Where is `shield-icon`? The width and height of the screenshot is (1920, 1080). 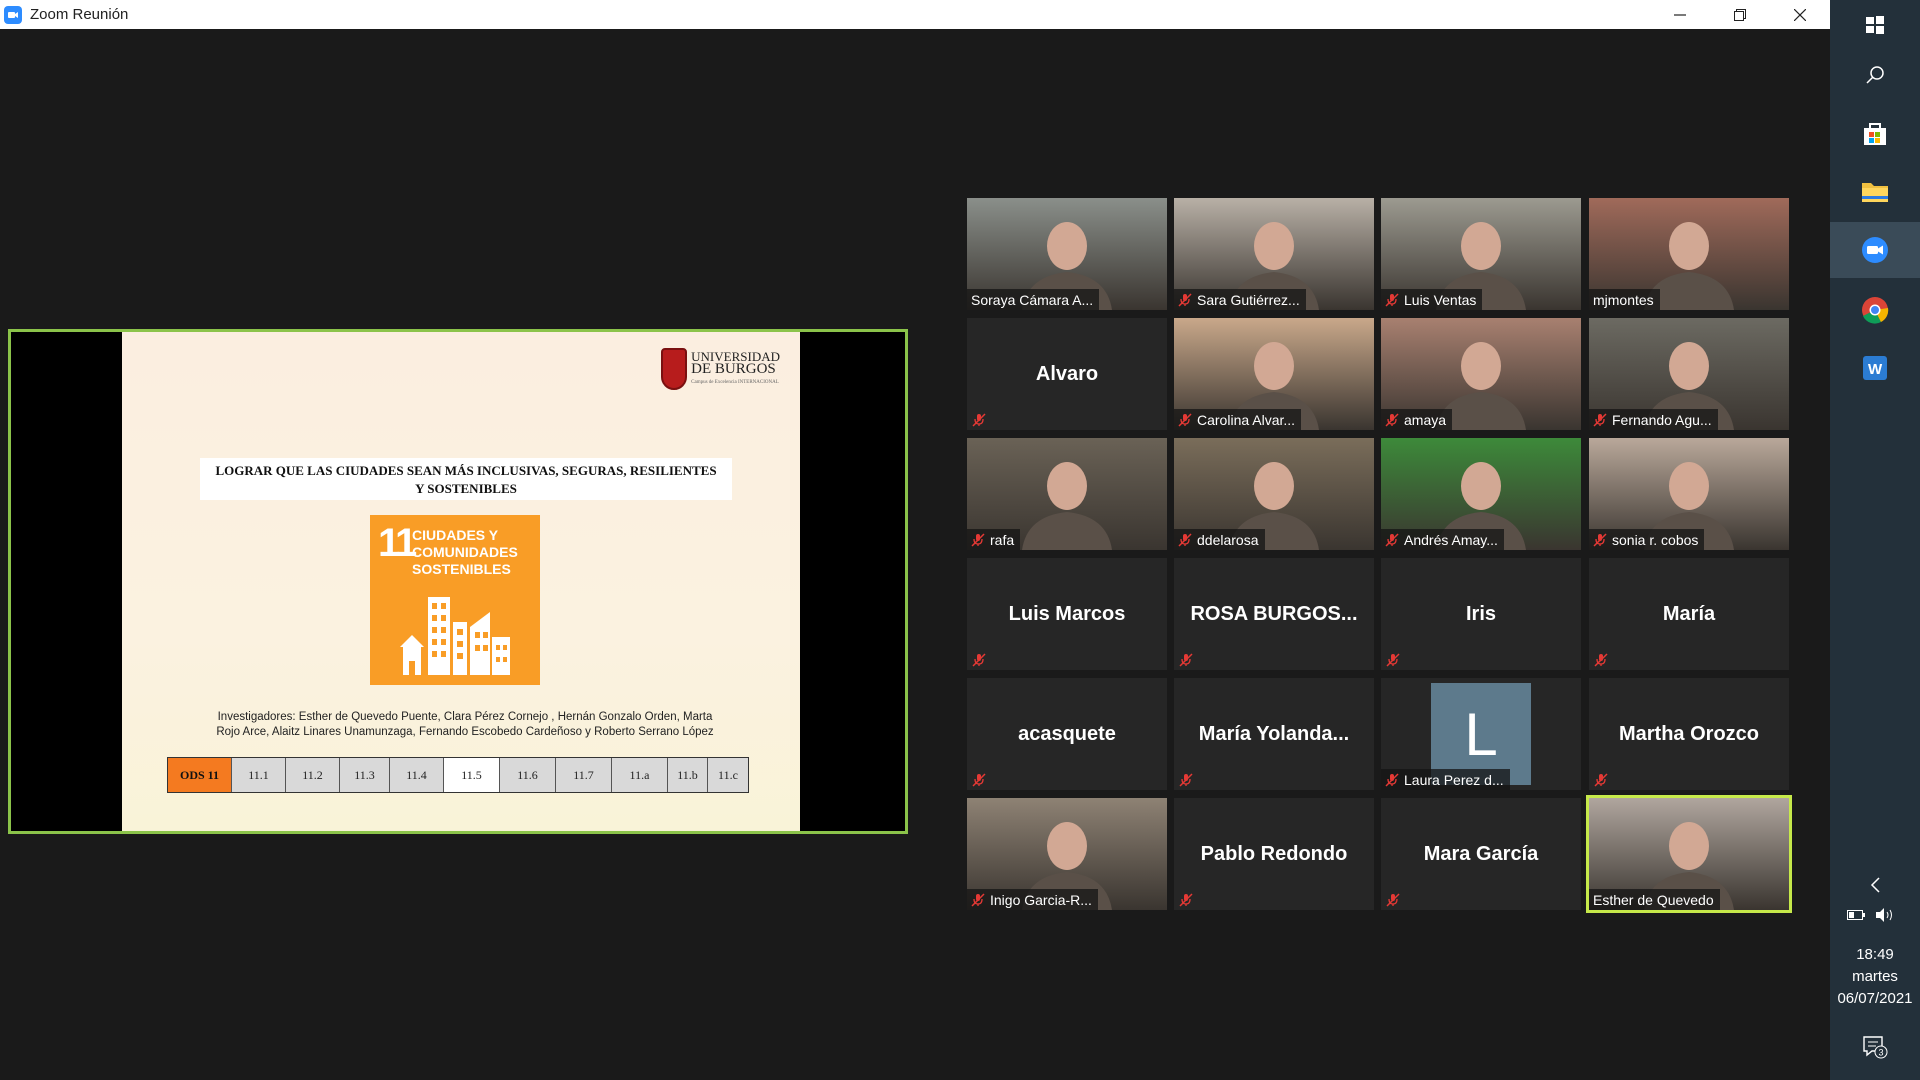 shield-icon is located at coordinates (674, 369).